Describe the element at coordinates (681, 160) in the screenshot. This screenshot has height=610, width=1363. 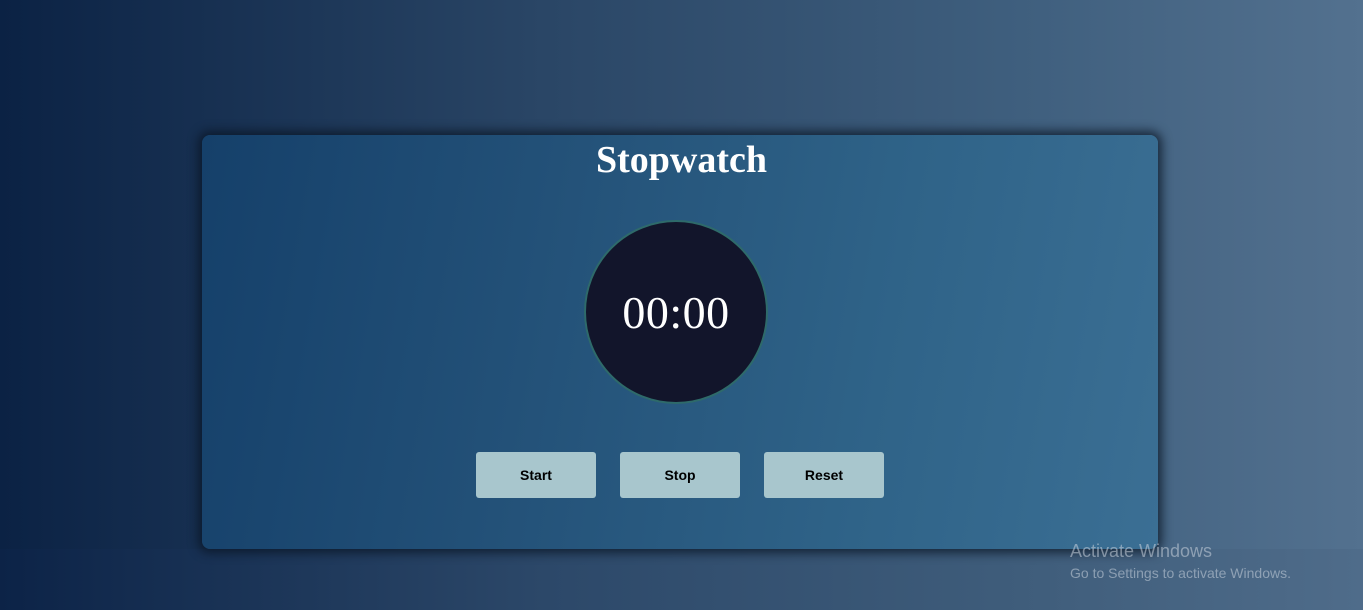
I see `page-title: Stopwatch` at that location.